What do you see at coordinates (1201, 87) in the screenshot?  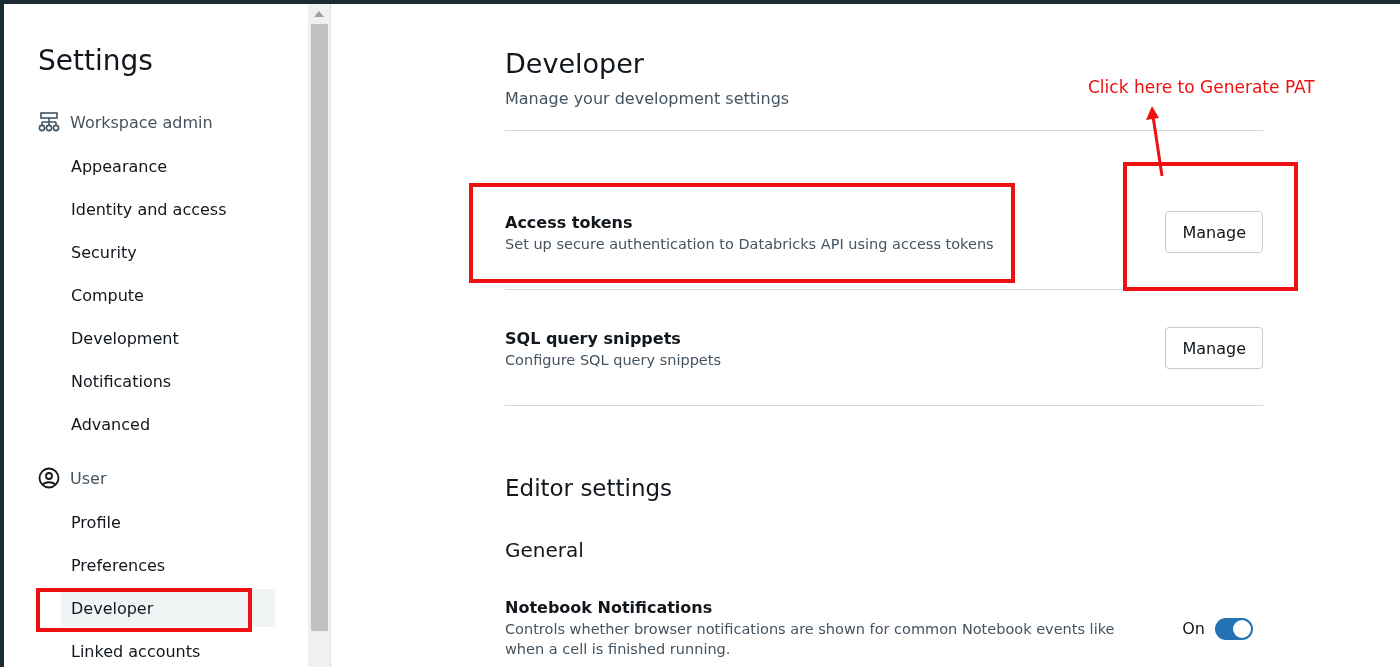 I see `annotation-text: Click here to Generate PAT` at bounding box center [1201, 87].